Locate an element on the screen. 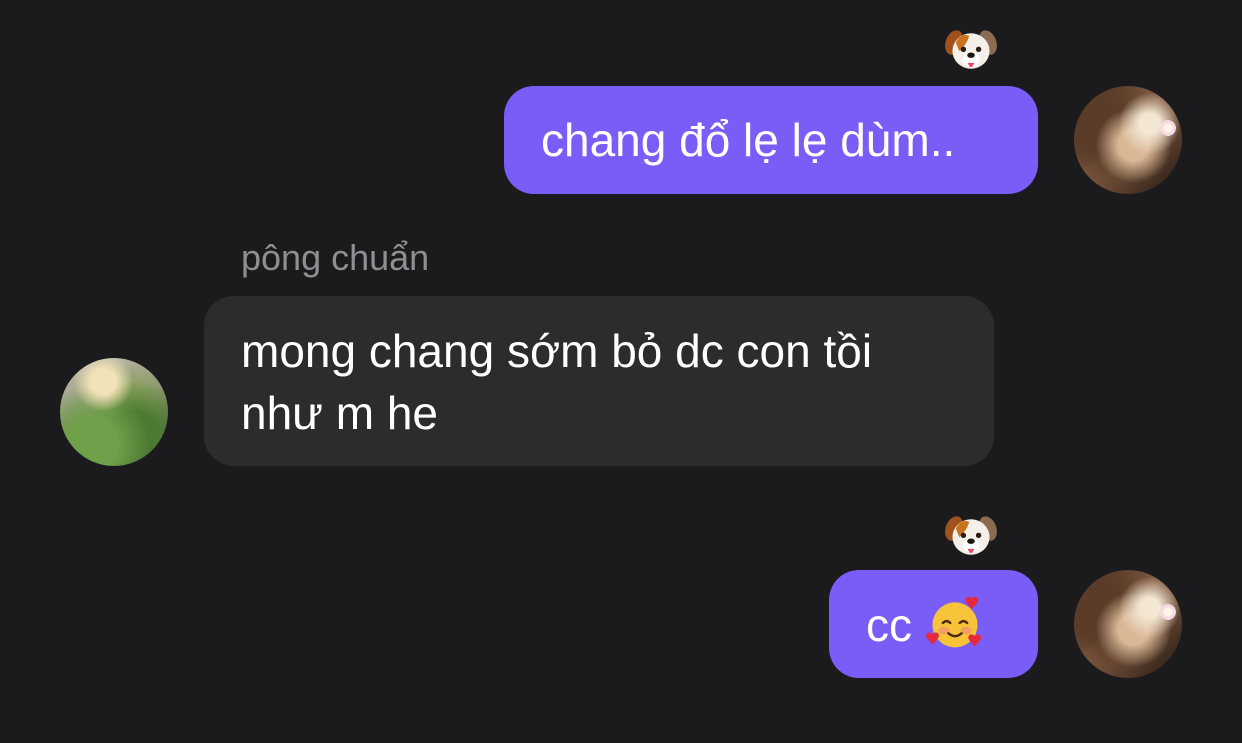 The image size is (1242, 743). message-bubble: chang đổ lẹ lẹ dùm.. is located at coordinates (771, 140).